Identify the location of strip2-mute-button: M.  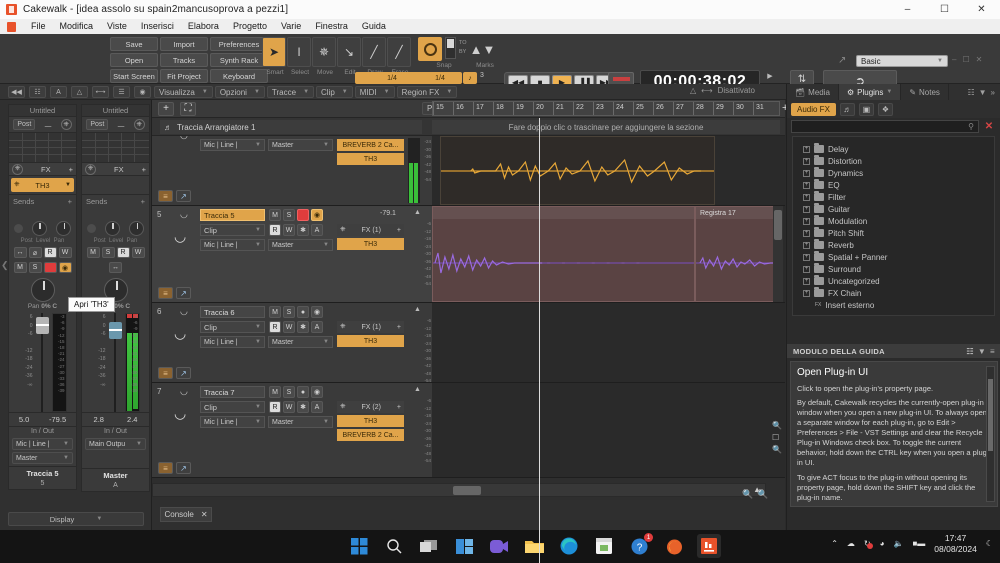
(93, 252).